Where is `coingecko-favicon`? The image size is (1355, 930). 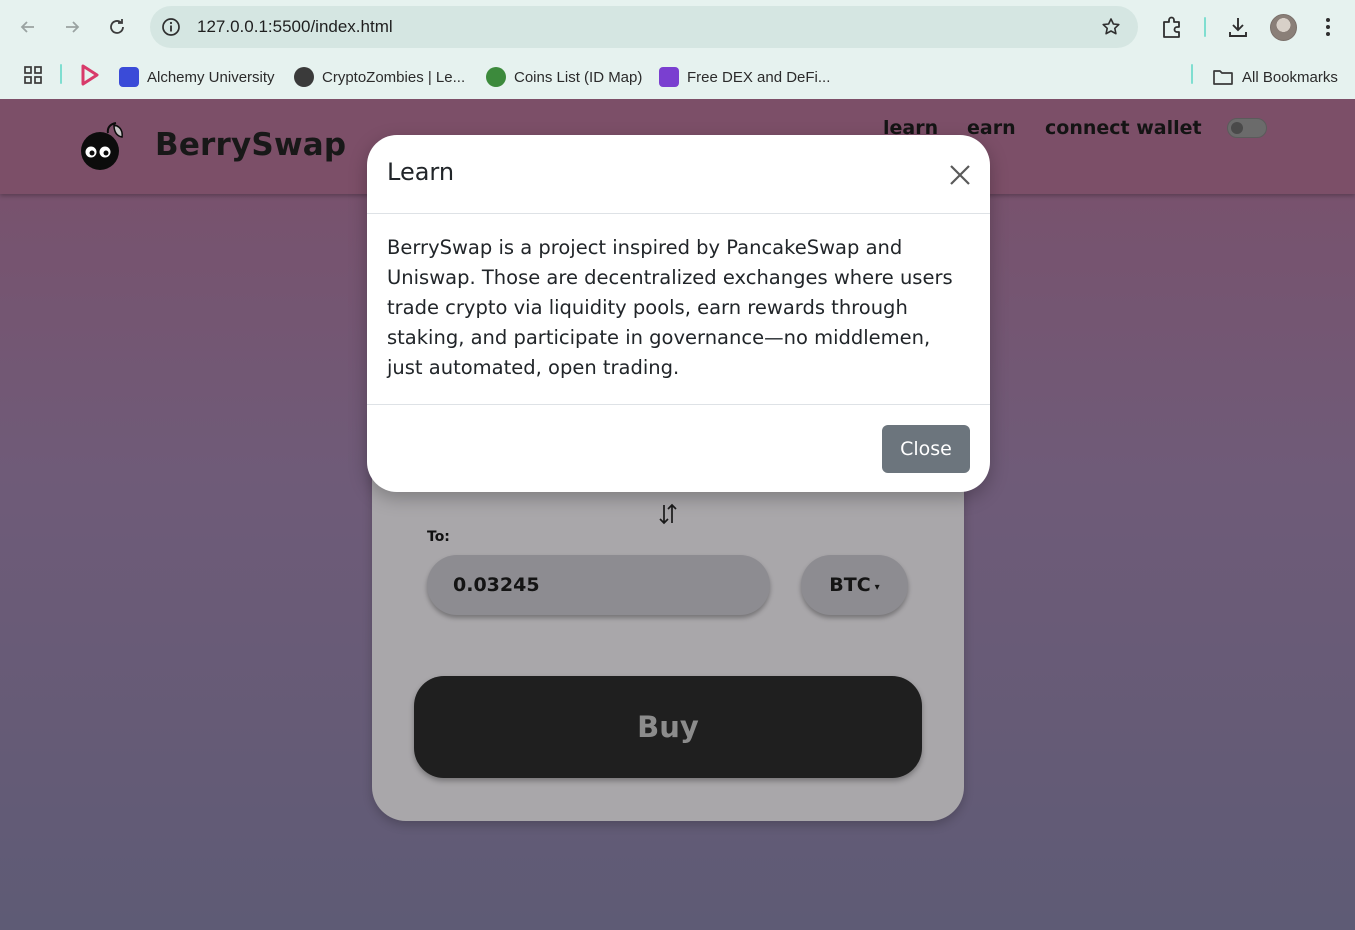
coingecko-favicon is located at coordinates (496, 77).